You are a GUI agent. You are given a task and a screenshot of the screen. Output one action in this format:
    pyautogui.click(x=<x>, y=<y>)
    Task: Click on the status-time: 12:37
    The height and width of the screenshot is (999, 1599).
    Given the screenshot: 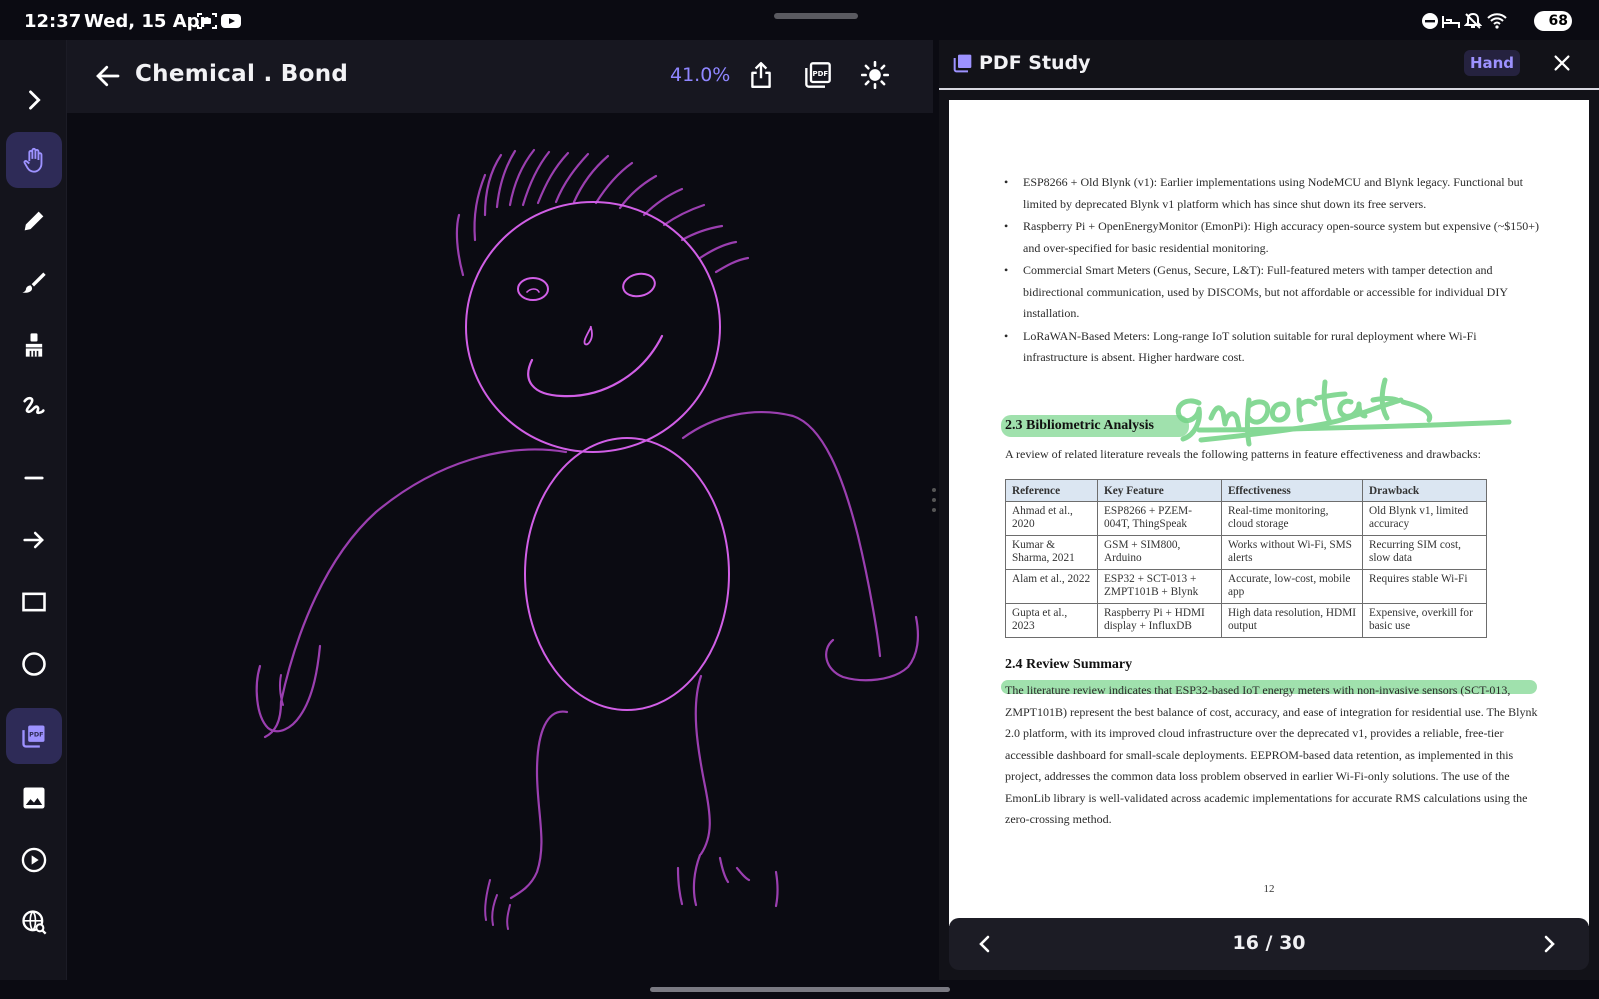 What is the action you would take?
    pyautogui.click(x=53, y=21)
    